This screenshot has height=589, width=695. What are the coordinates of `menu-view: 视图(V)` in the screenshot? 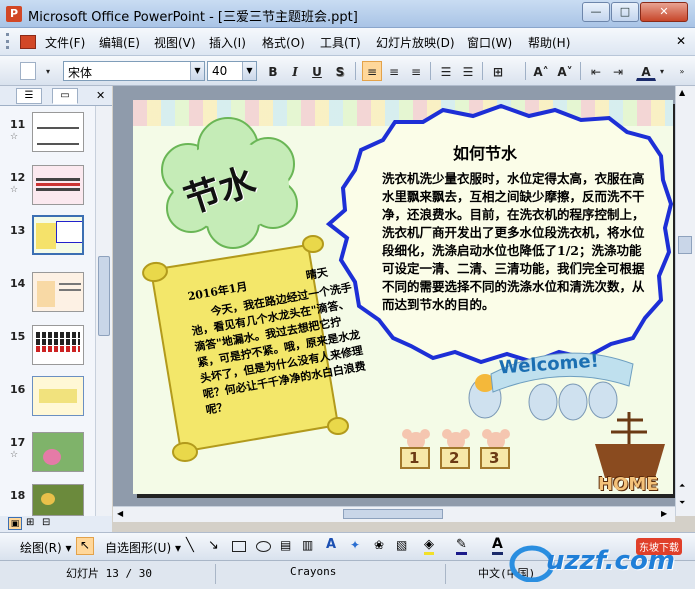 It's located at (175, 42).